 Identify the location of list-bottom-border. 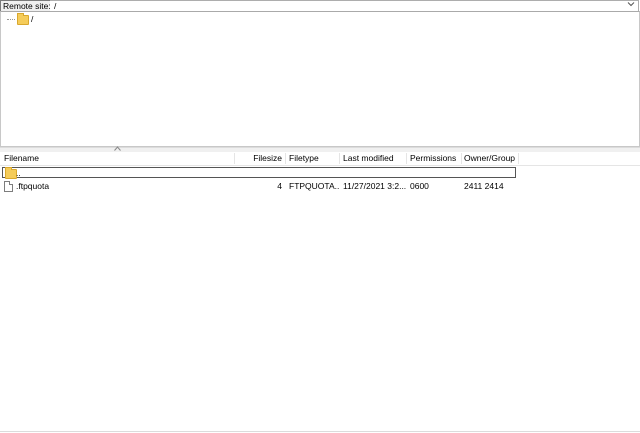
(320, 431).